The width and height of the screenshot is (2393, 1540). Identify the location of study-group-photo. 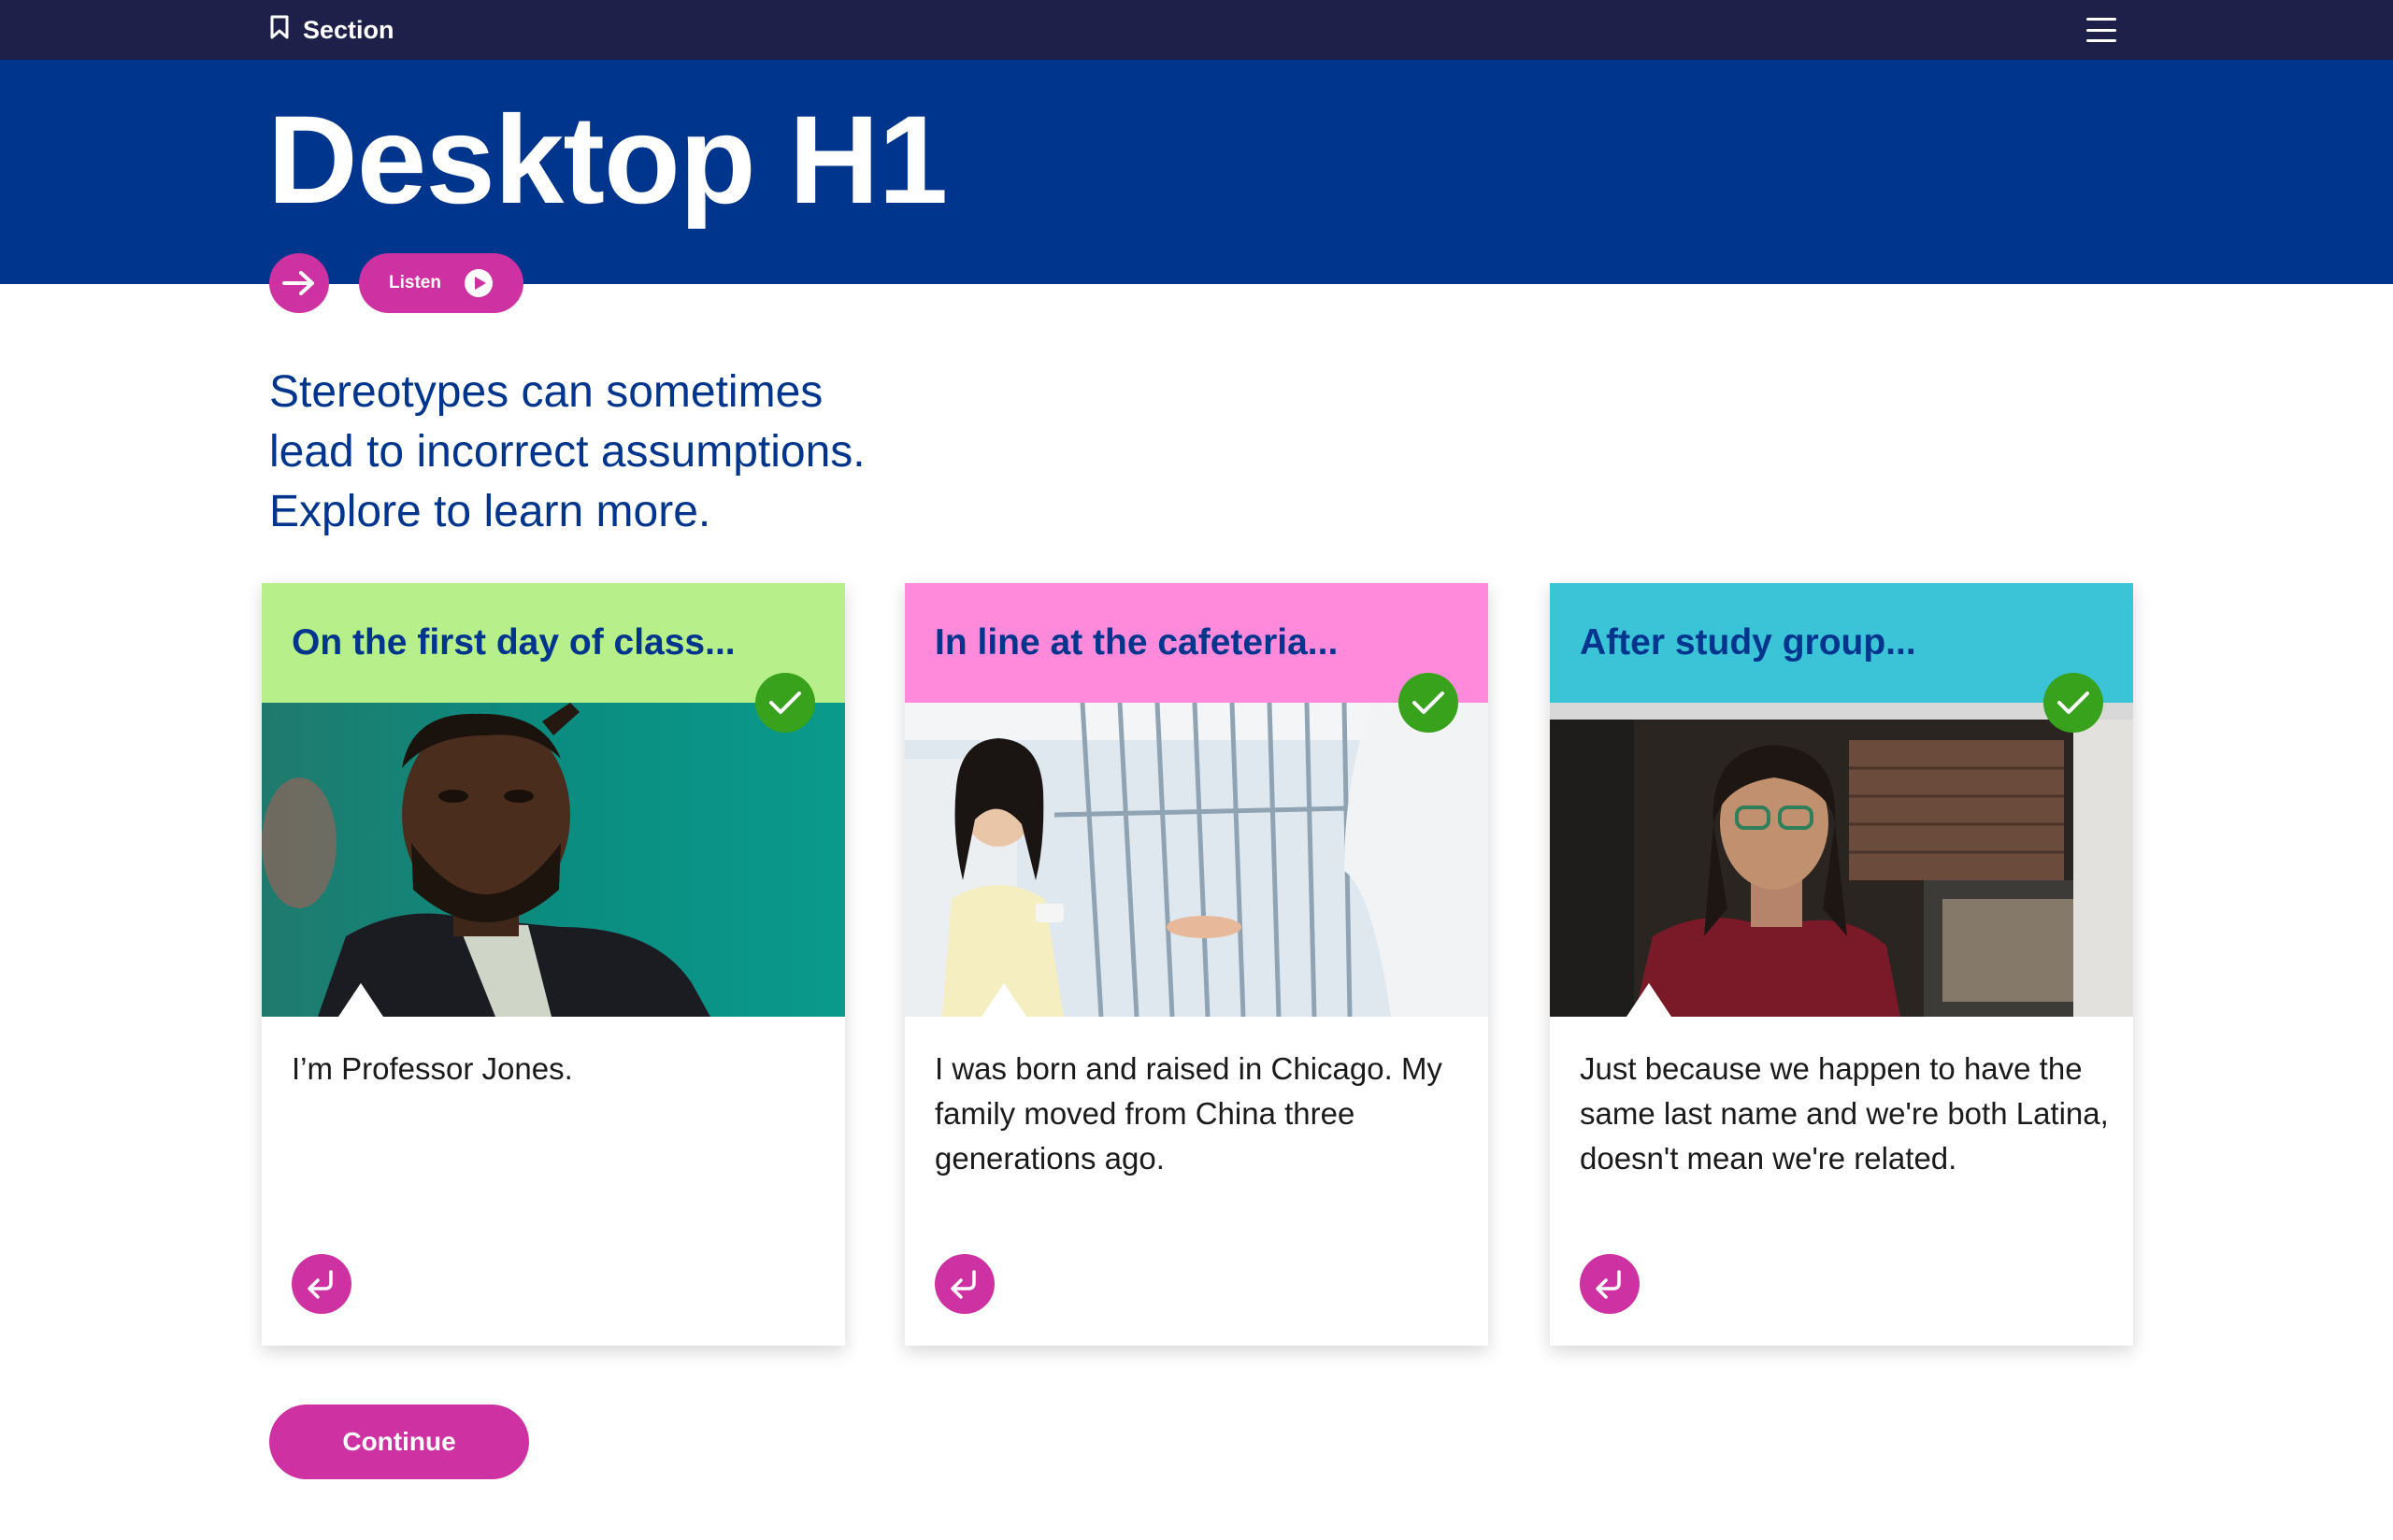
(1842, 860).